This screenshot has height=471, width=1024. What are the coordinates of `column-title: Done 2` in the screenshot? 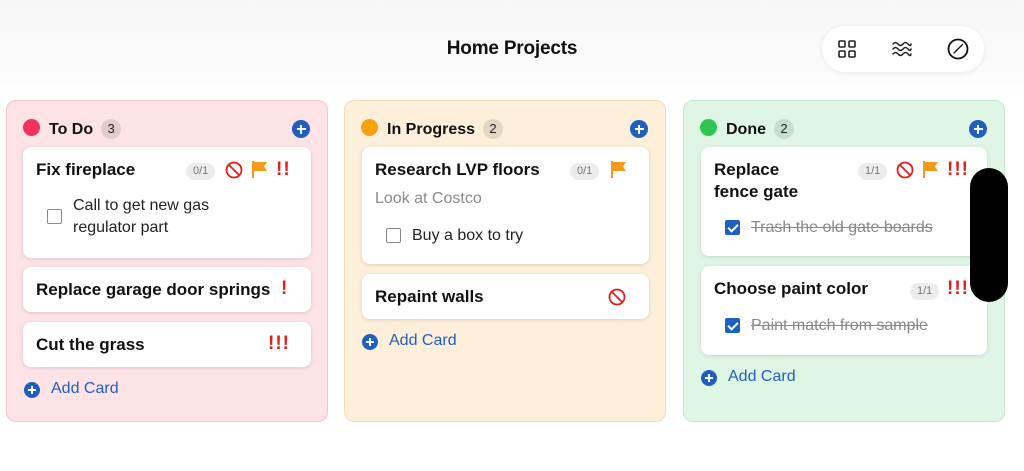 It's located at (760, 129).